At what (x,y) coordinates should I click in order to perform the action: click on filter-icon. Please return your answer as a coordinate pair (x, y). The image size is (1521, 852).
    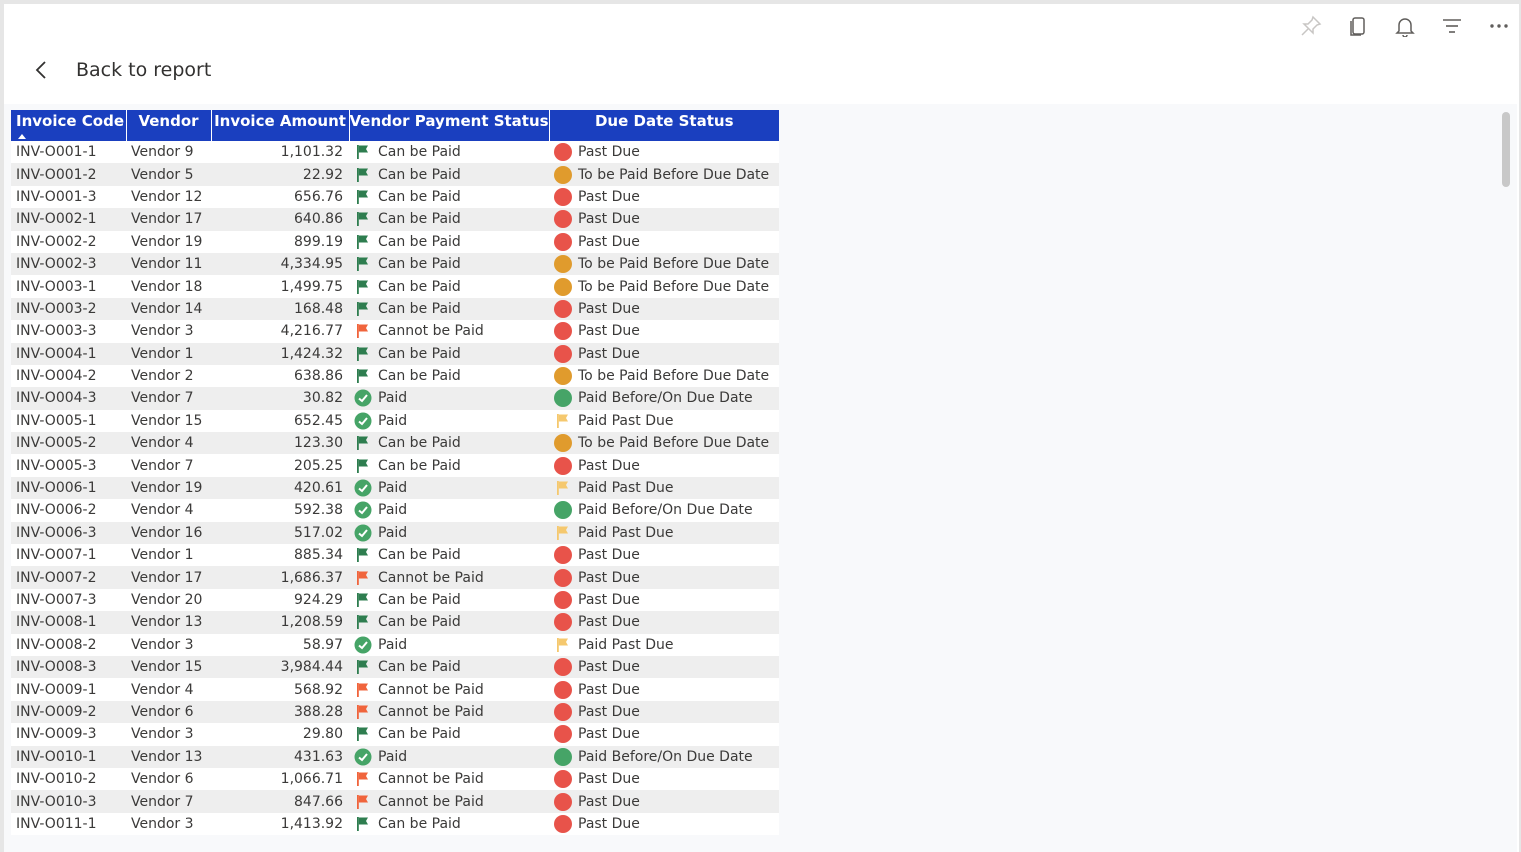
    Looking at the image, I should click on (1452, 26).